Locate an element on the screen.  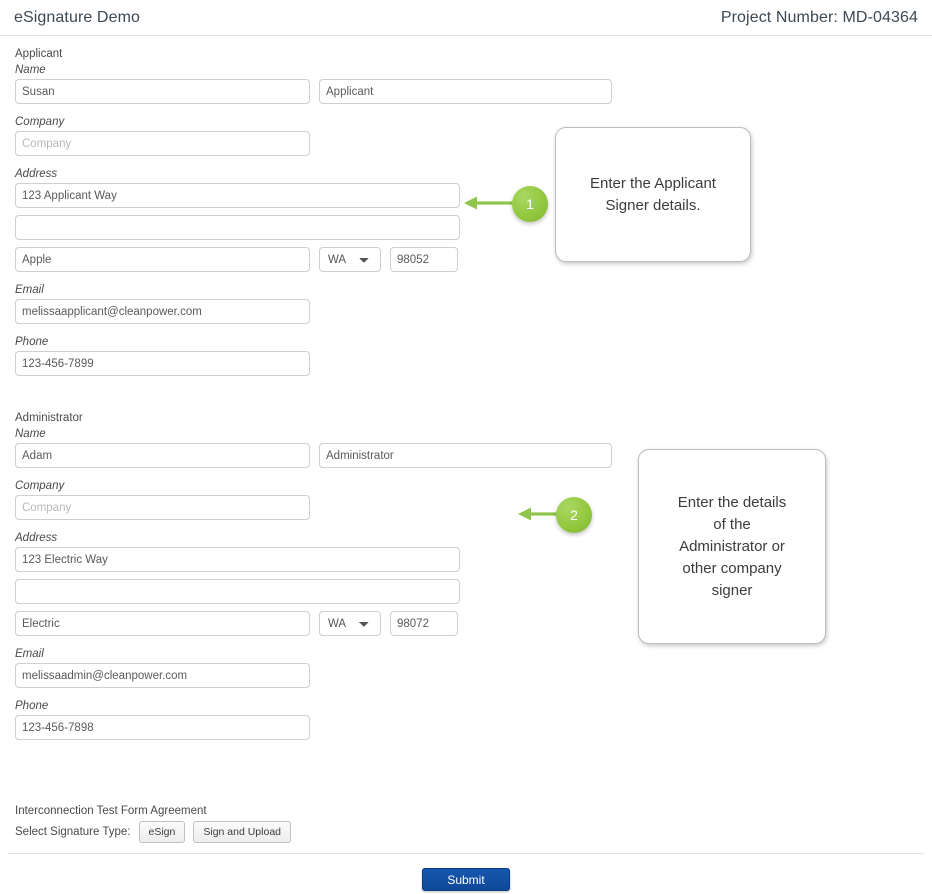
administrator-email-label: Email is located at coordinates (29, 654).